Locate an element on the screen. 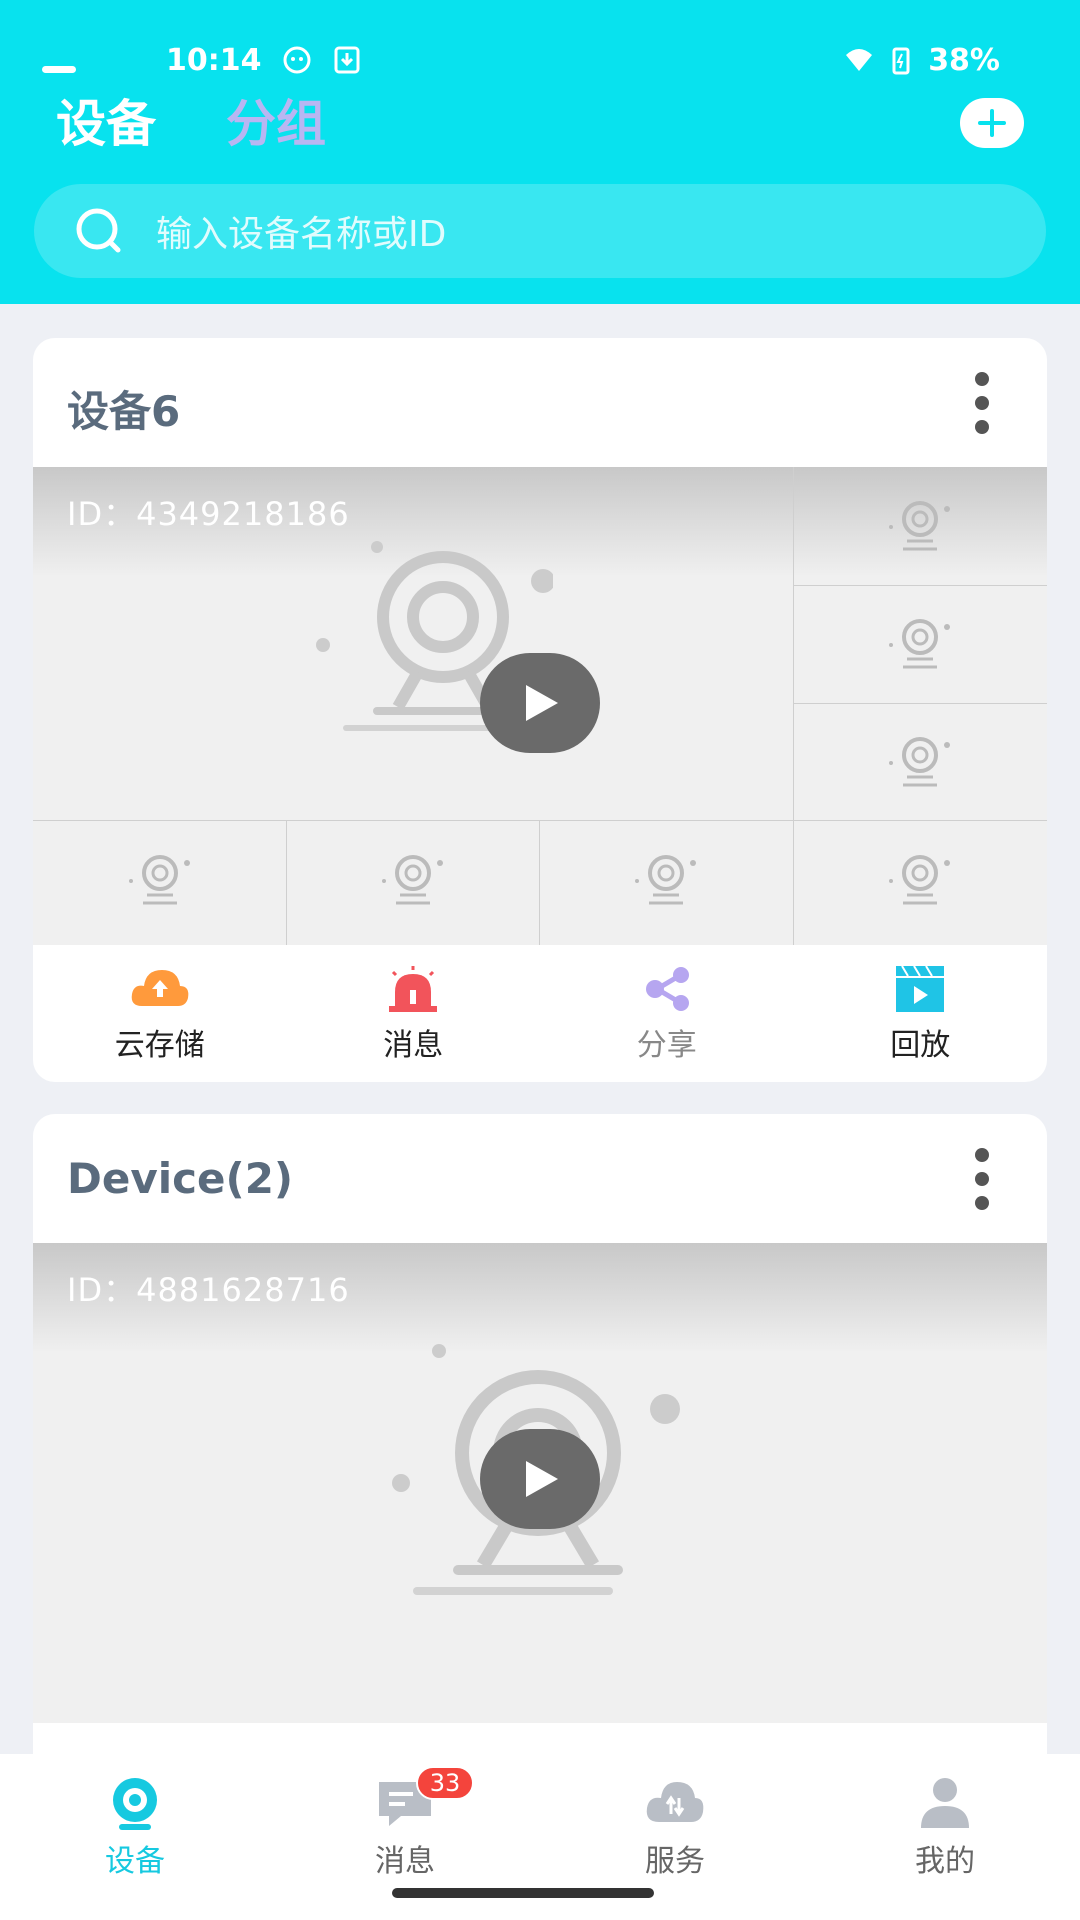 The width and height of the screenshot is (1080, 1920). nav-label: 服务 is located at coordinates (675, 1861).